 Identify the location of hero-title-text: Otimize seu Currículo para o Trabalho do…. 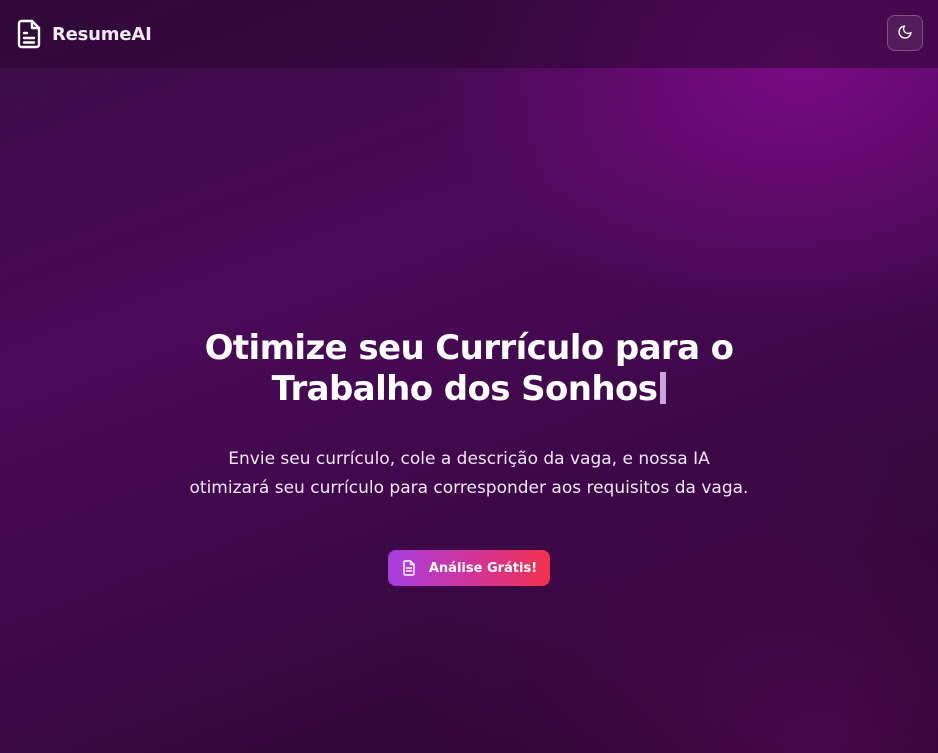
(469, 368).